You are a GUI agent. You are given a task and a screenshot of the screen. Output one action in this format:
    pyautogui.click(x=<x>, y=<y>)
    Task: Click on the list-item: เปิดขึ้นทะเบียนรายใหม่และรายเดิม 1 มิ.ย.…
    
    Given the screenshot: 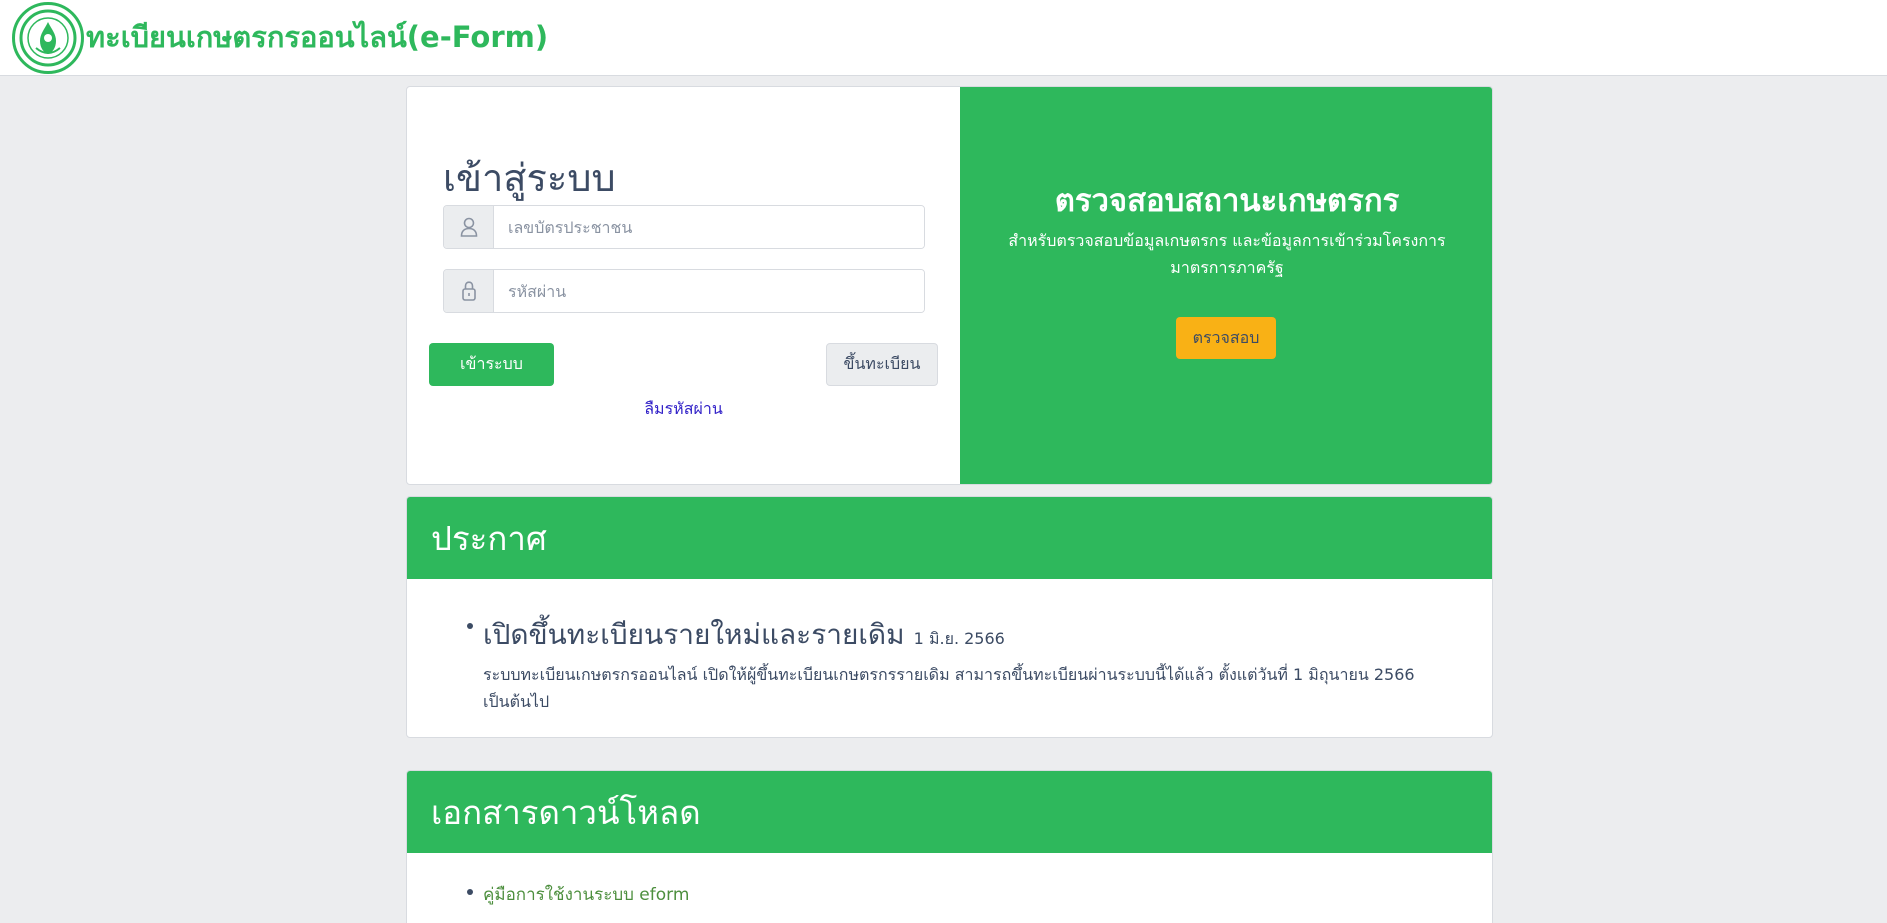 What is the action you would take?
    pyautogui.click(x=979, y=664)
    